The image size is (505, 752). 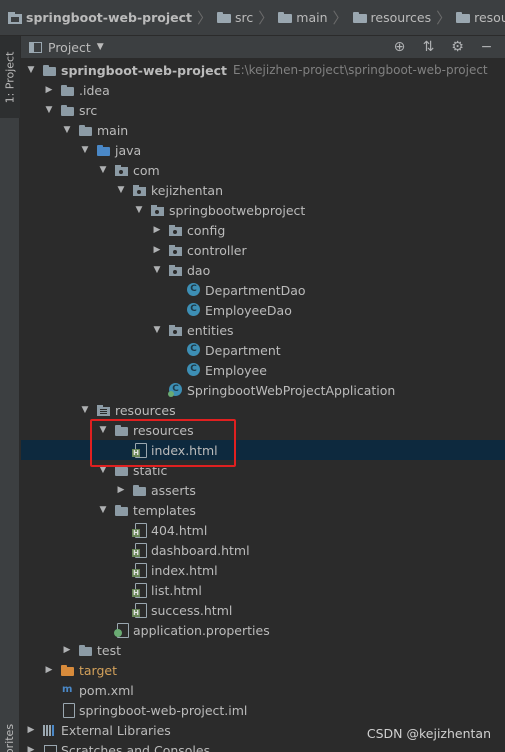 I want to click on tree-node: ▼ src, so click(x=263, y=110).